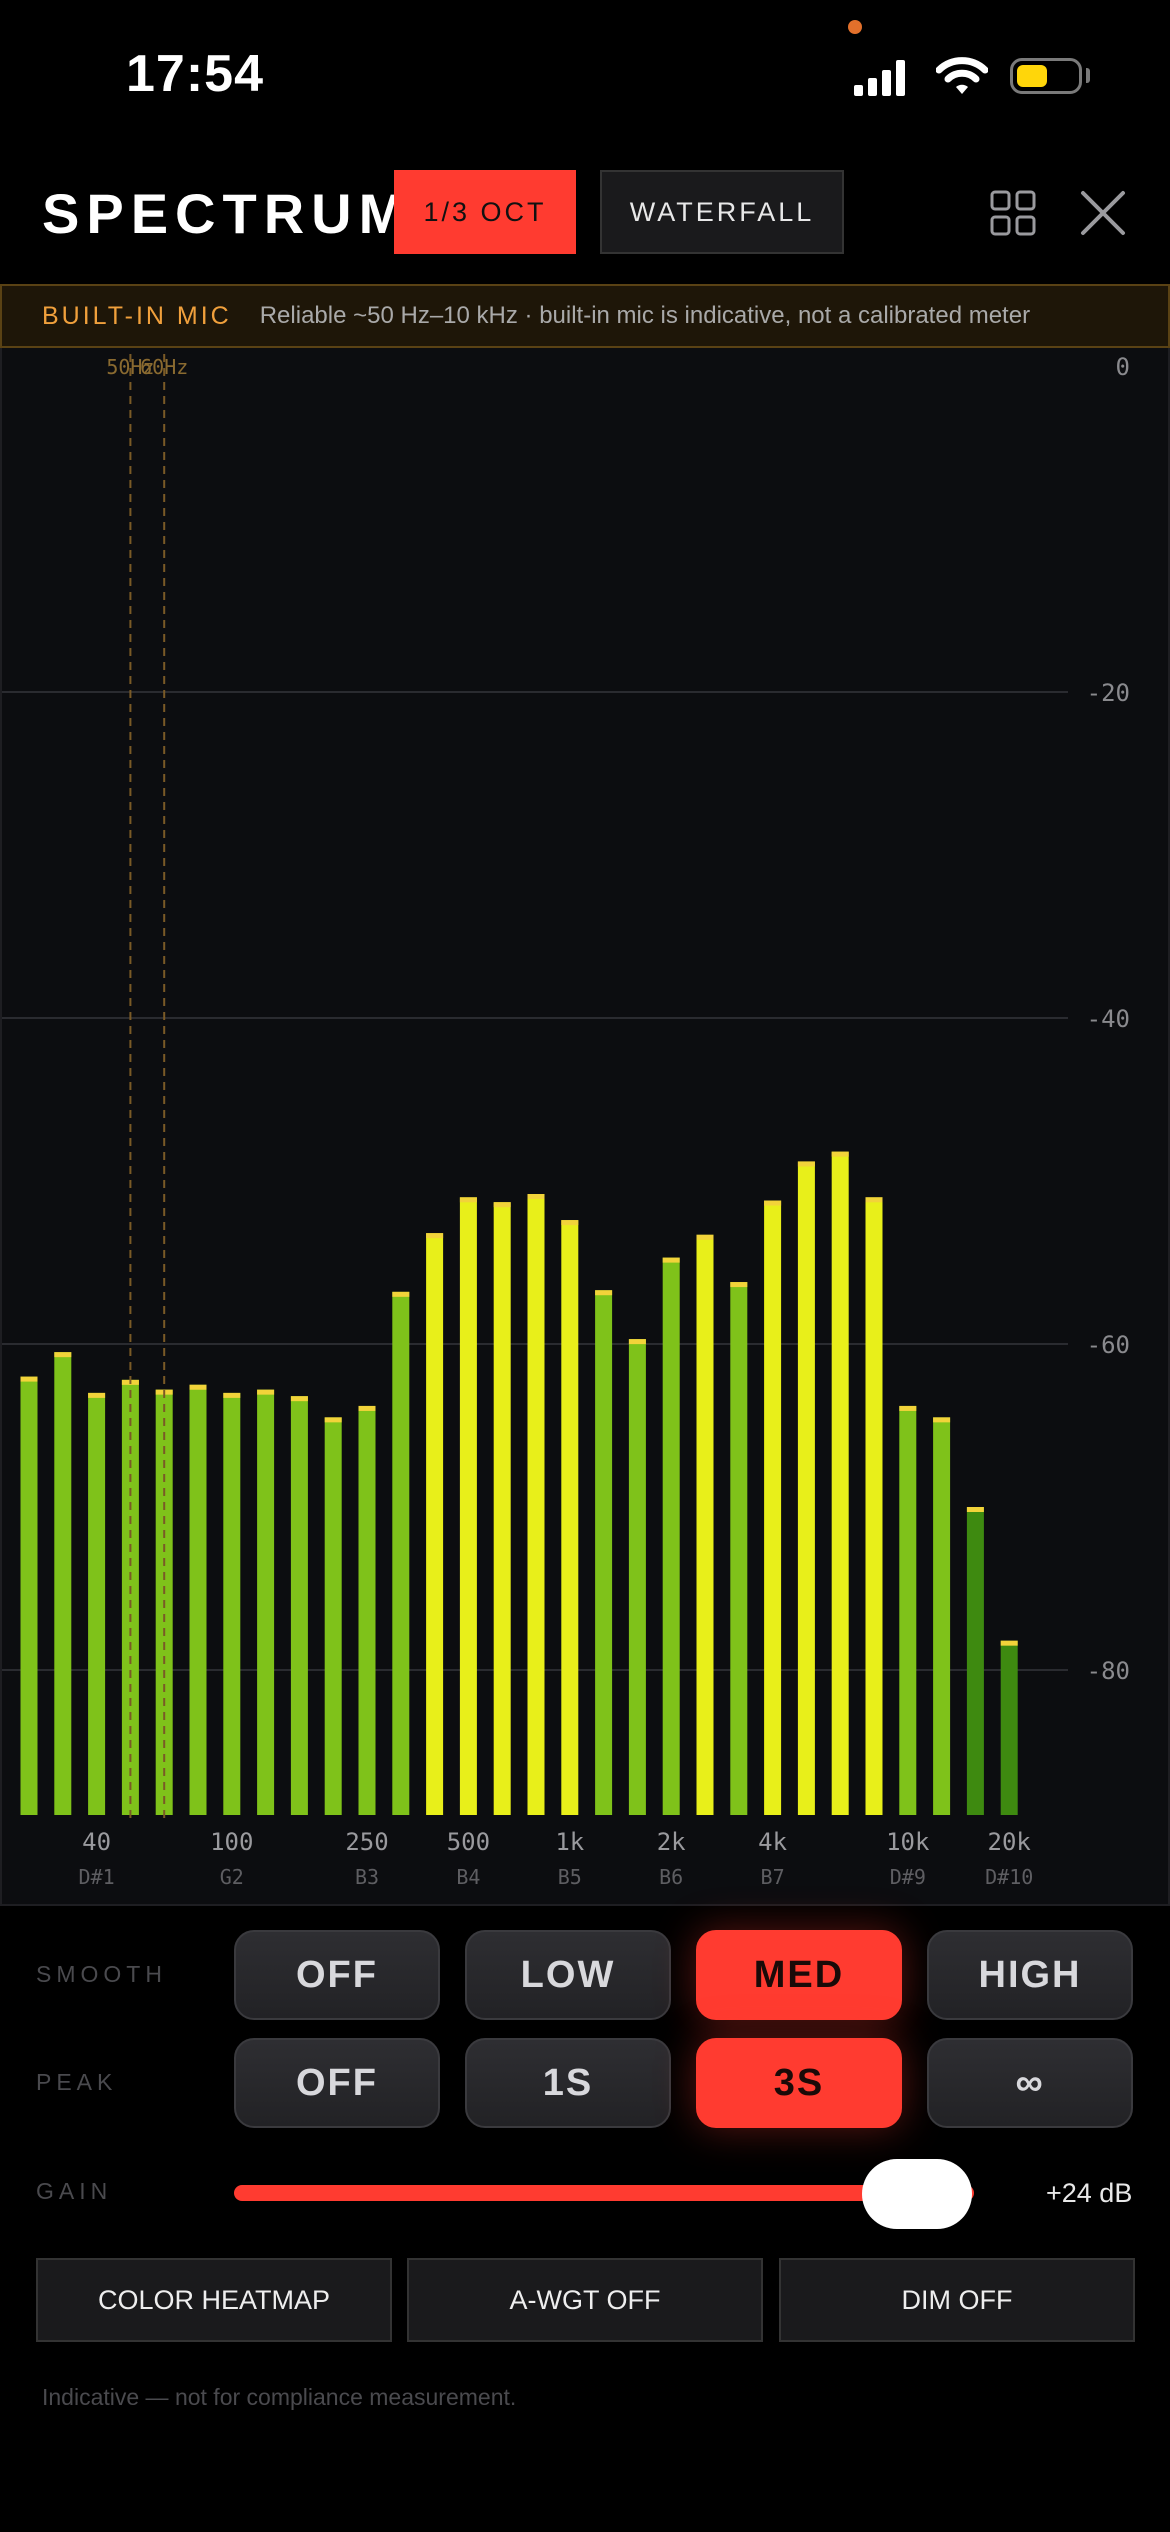 The width and height of the screenshot is (1170, 2532). Describe the element at coordinates (722, 212) in the screenshot. I see `mode-waterfall-button: WATERFALL` at that location.